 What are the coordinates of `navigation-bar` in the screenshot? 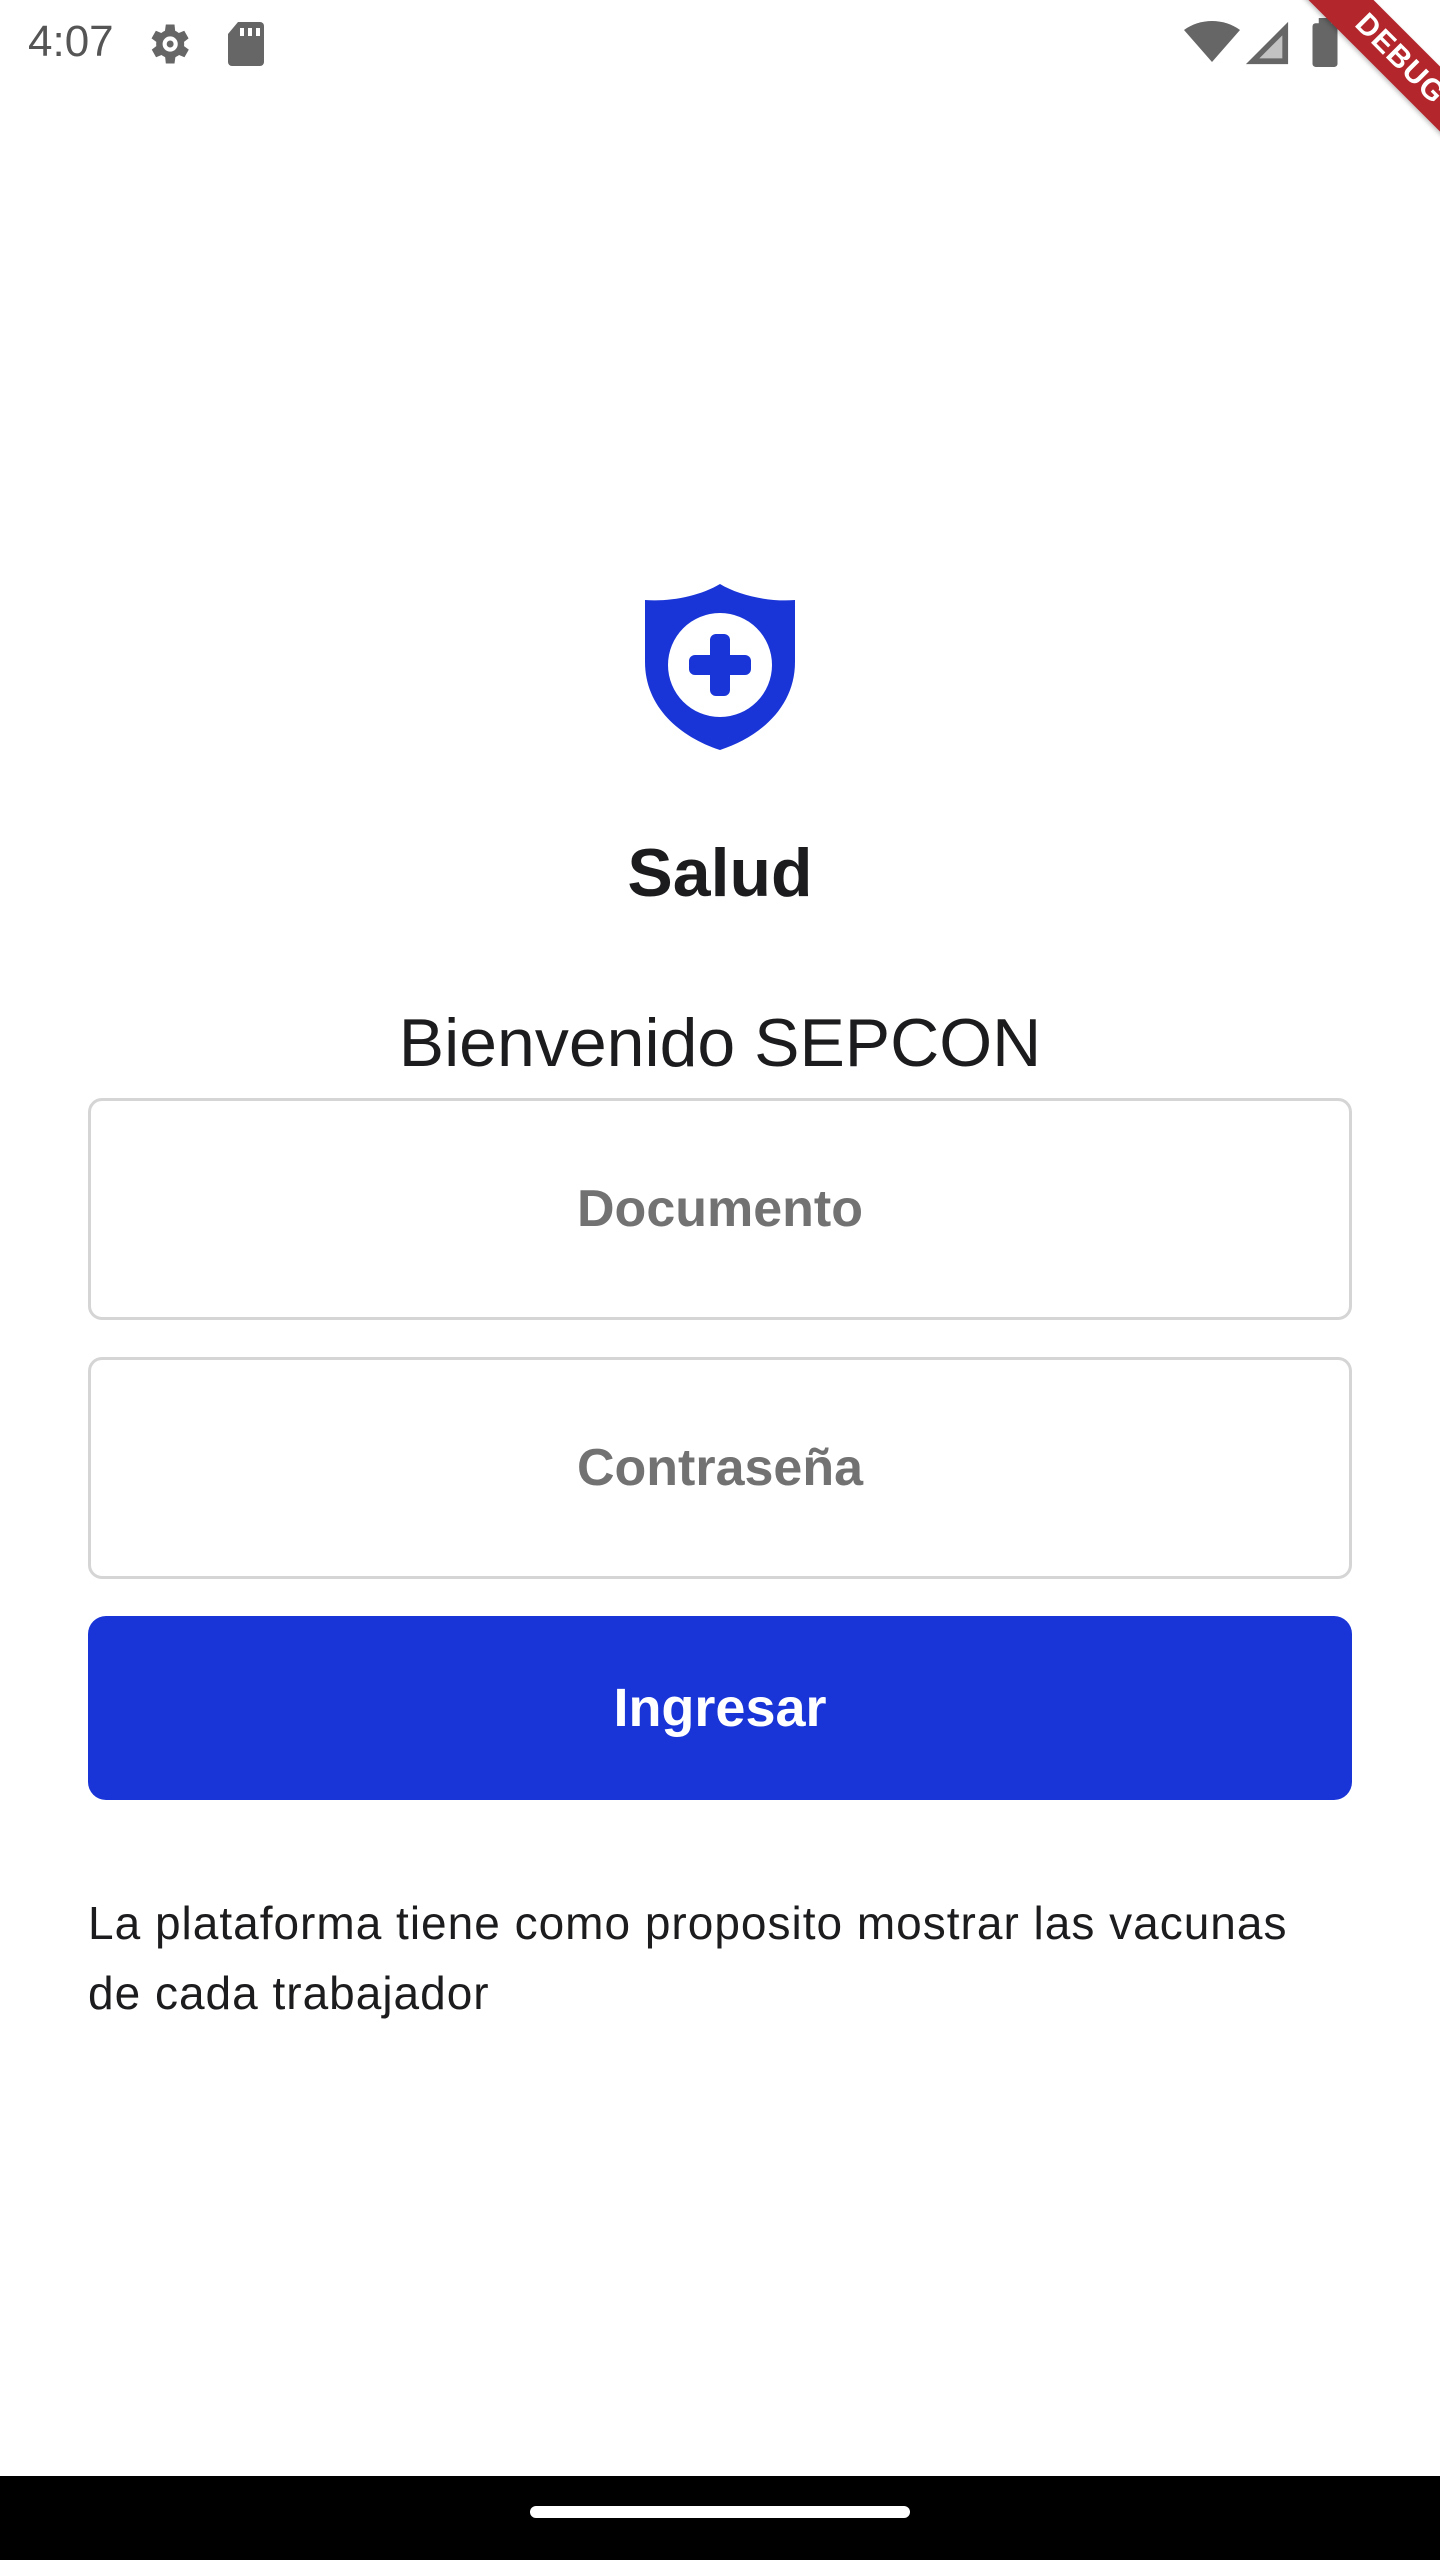 It's located at (720, 2518).